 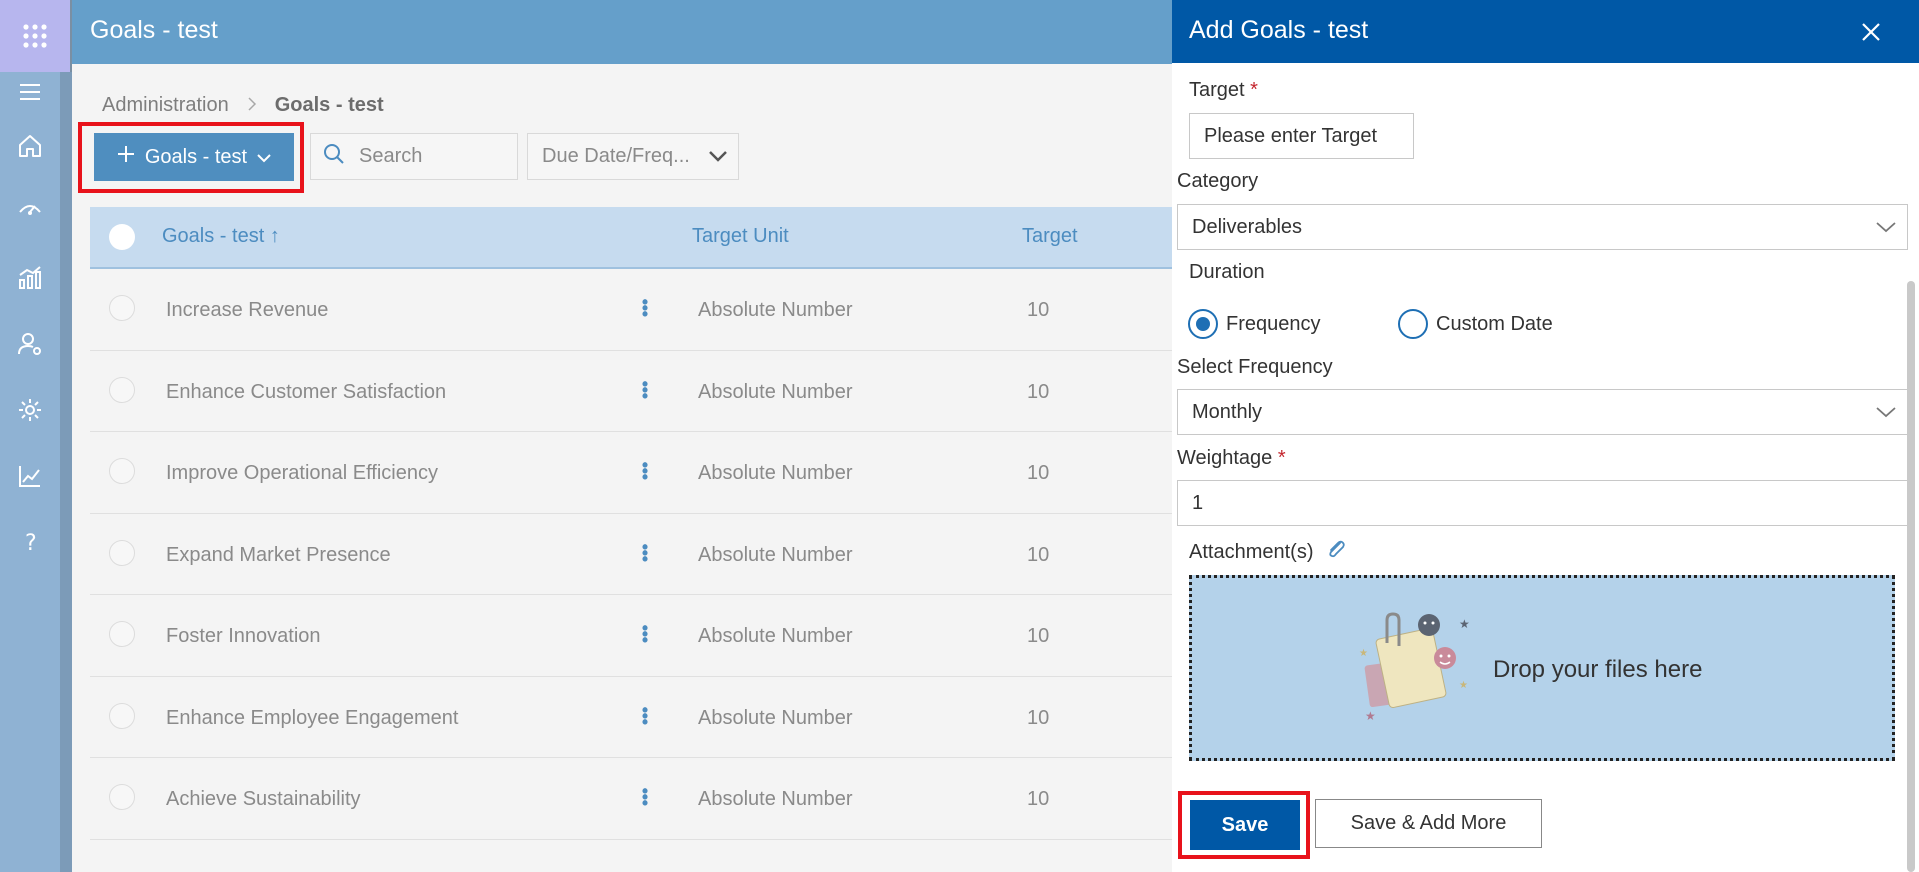 I want to click on goal-name: Enhance Employee Engagement, so click(x=312, y=718).